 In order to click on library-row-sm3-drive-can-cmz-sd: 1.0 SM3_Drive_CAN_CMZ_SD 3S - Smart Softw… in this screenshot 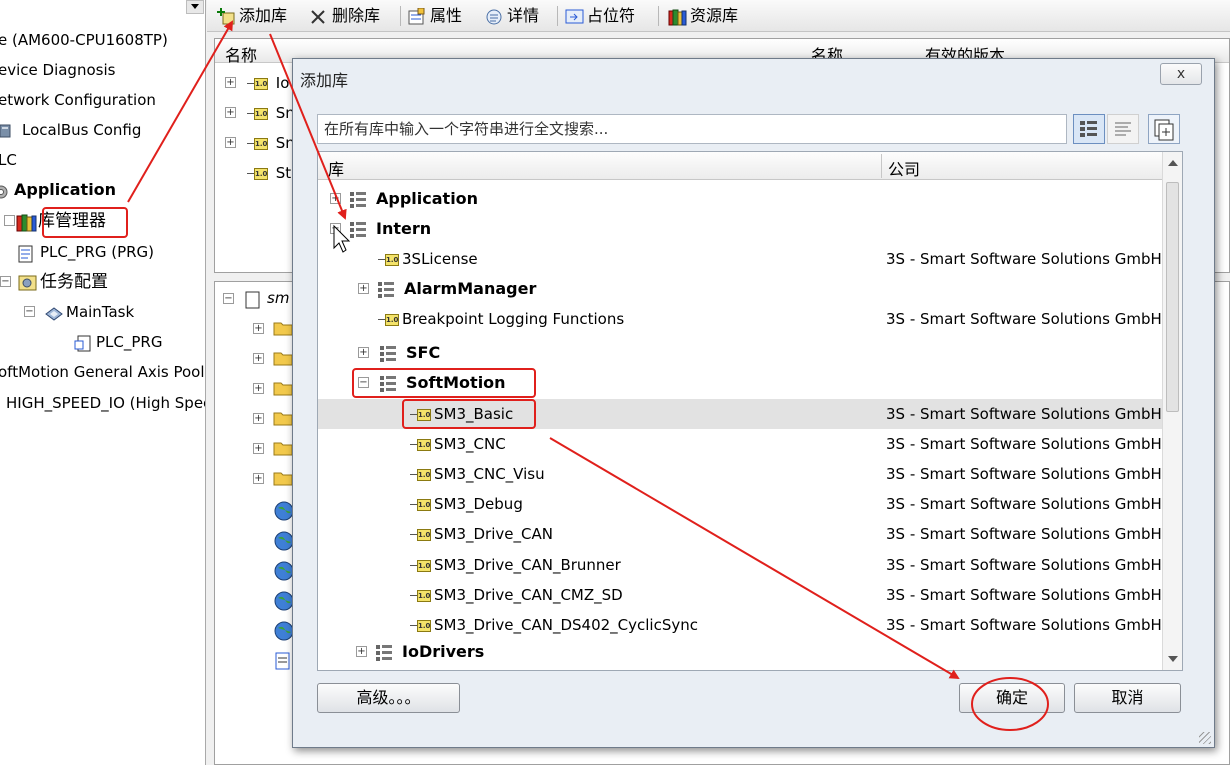, I will do `click(740, 595)`.